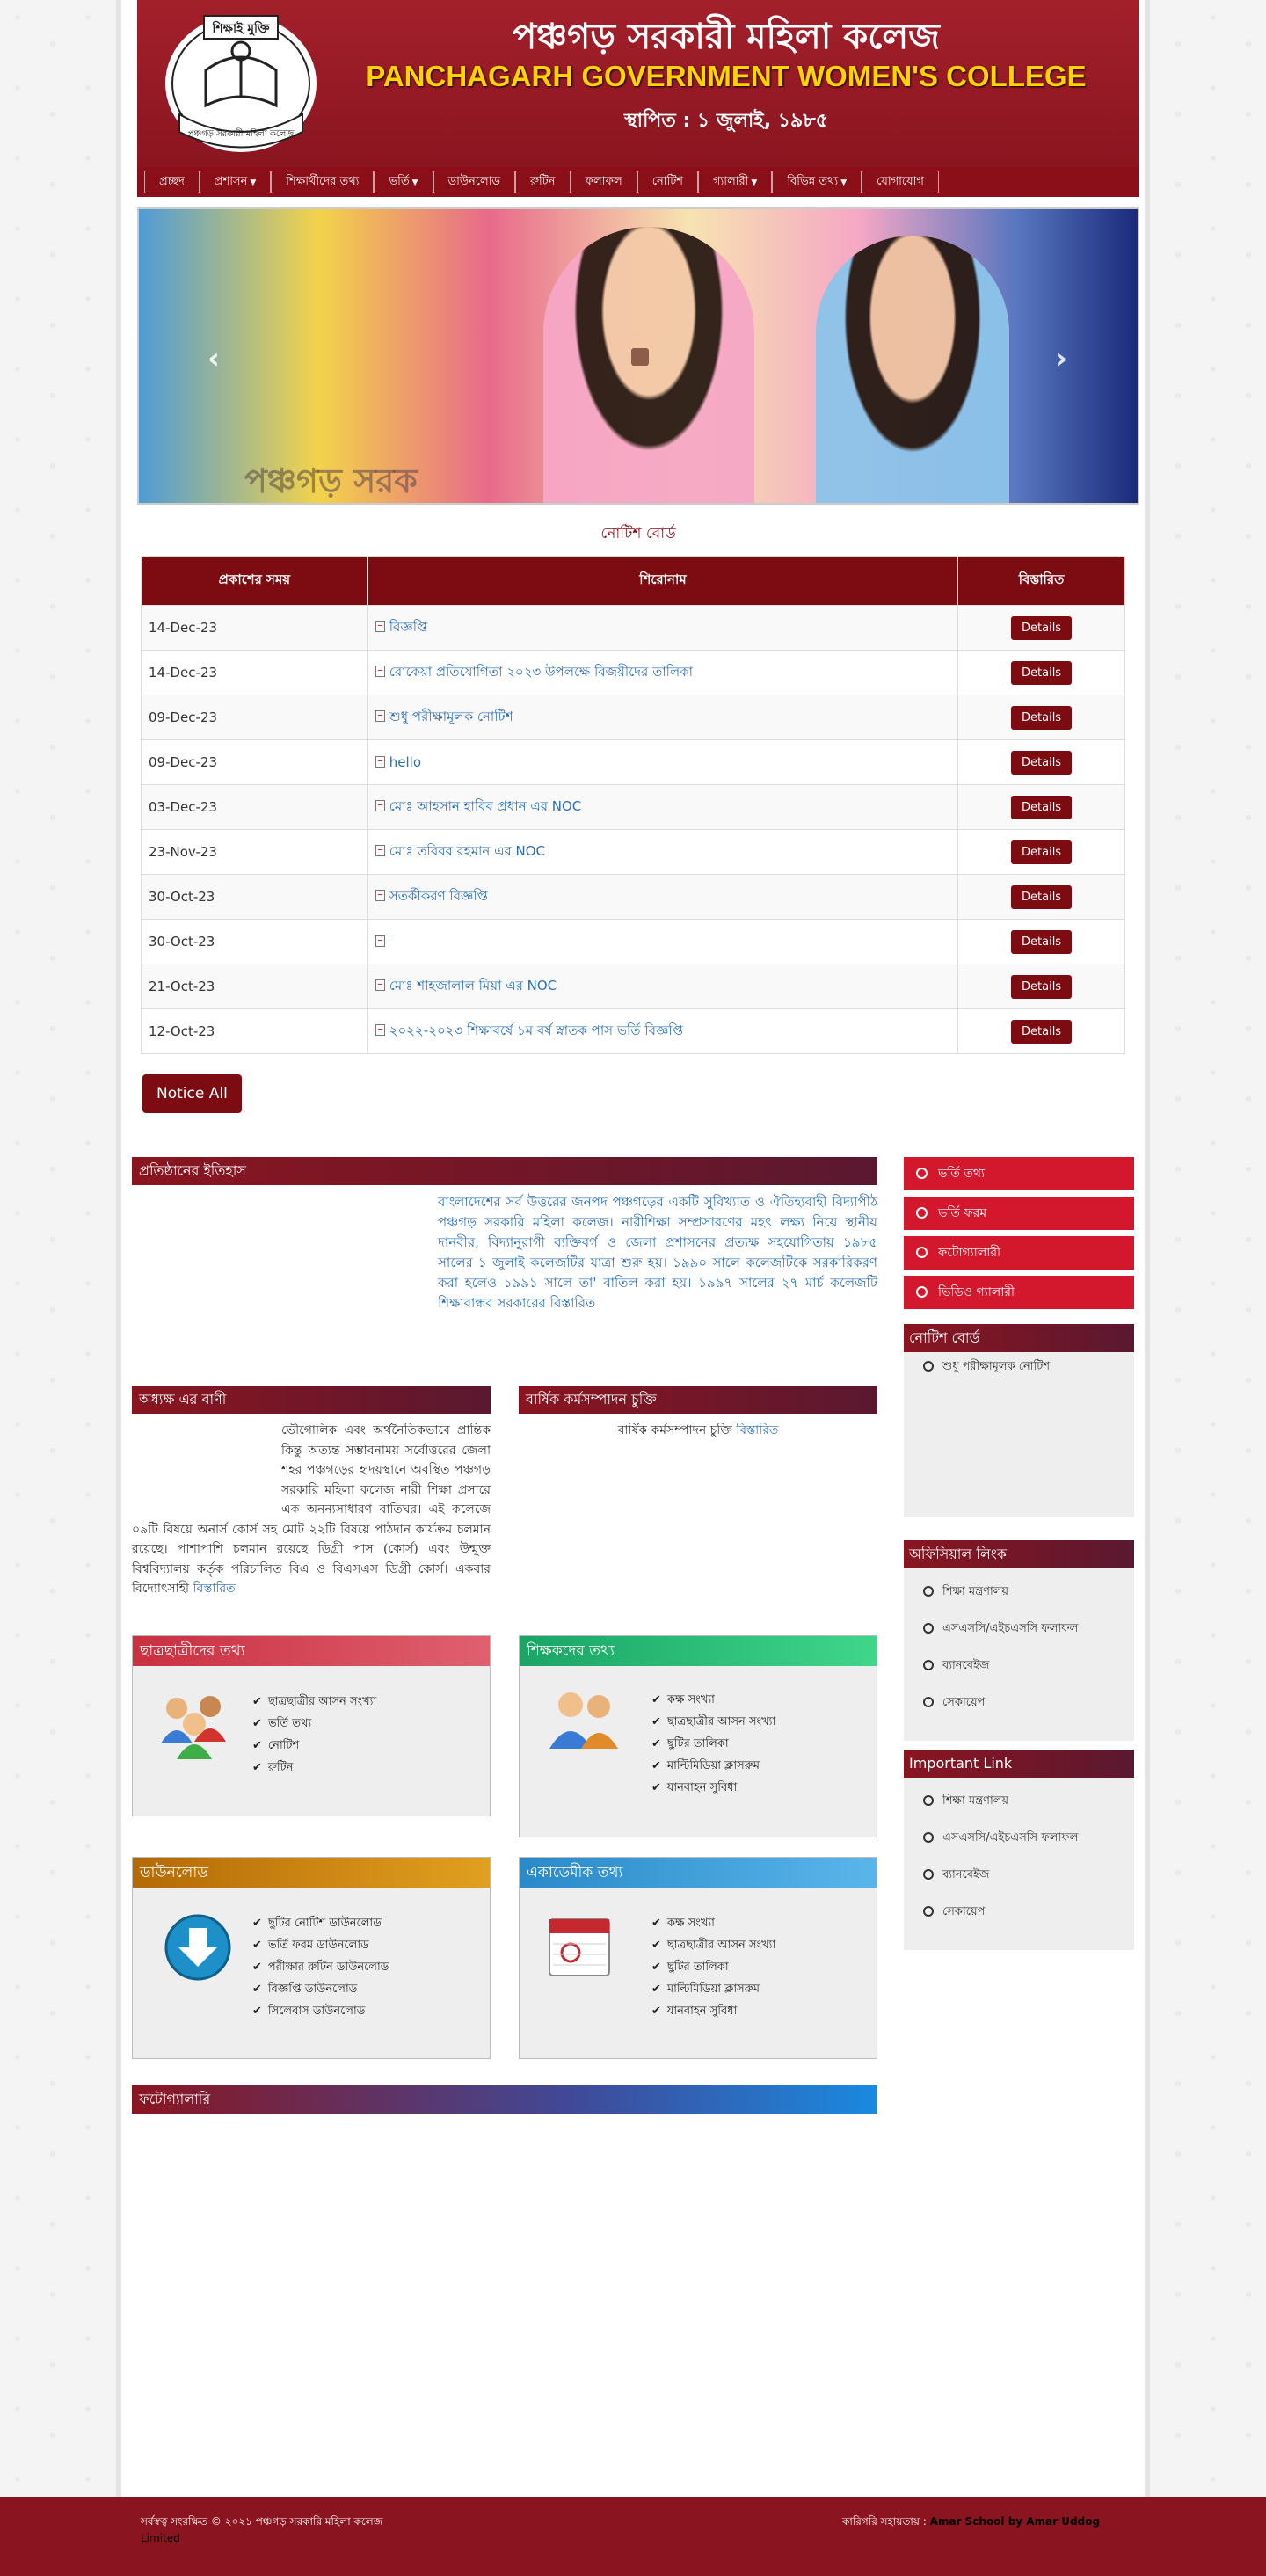 The image size is (1266, 2576). I want to click on important_links-item: সেকায়েপ, so click(1019, 1912).